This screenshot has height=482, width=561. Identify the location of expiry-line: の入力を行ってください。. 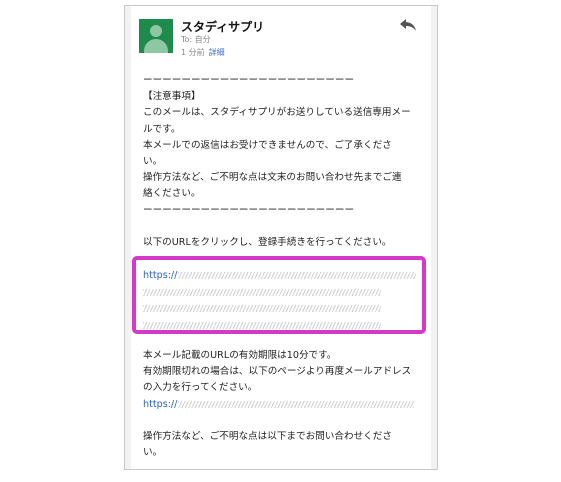
(200, 388).